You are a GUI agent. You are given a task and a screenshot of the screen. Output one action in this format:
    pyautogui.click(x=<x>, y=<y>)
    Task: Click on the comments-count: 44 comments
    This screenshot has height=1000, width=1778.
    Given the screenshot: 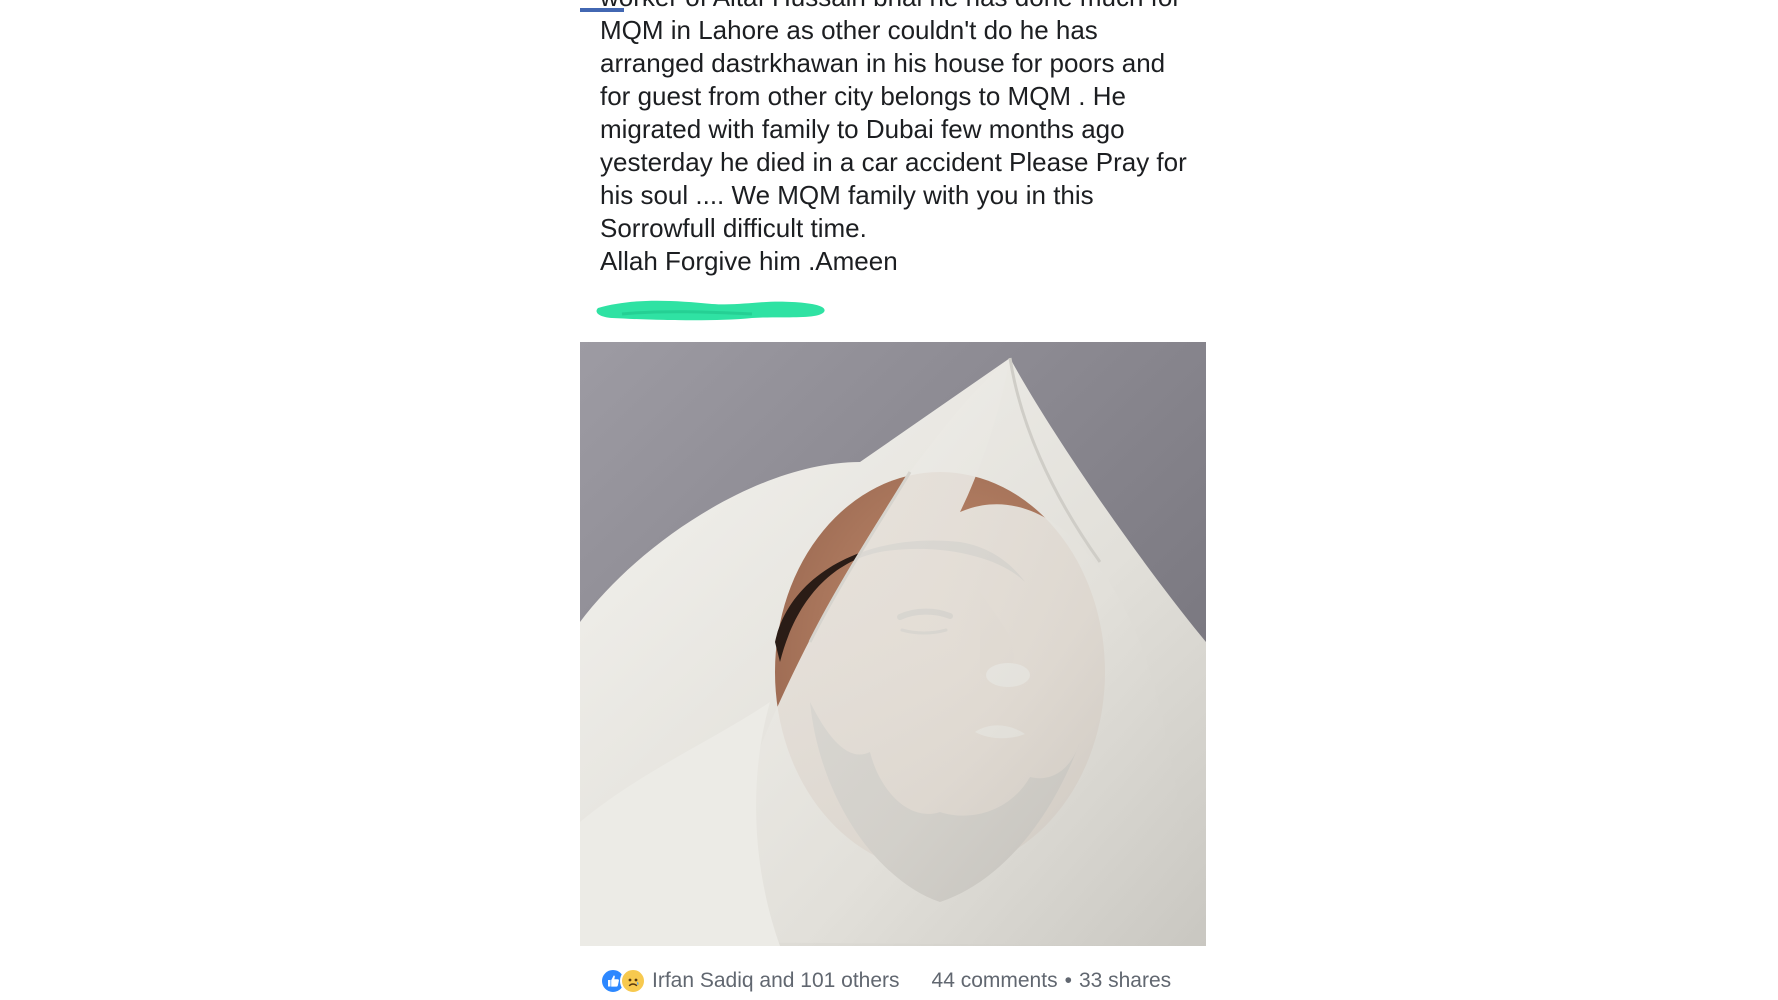 What is the action you would take?
    pyautogui.click(x=995, y=981)
    